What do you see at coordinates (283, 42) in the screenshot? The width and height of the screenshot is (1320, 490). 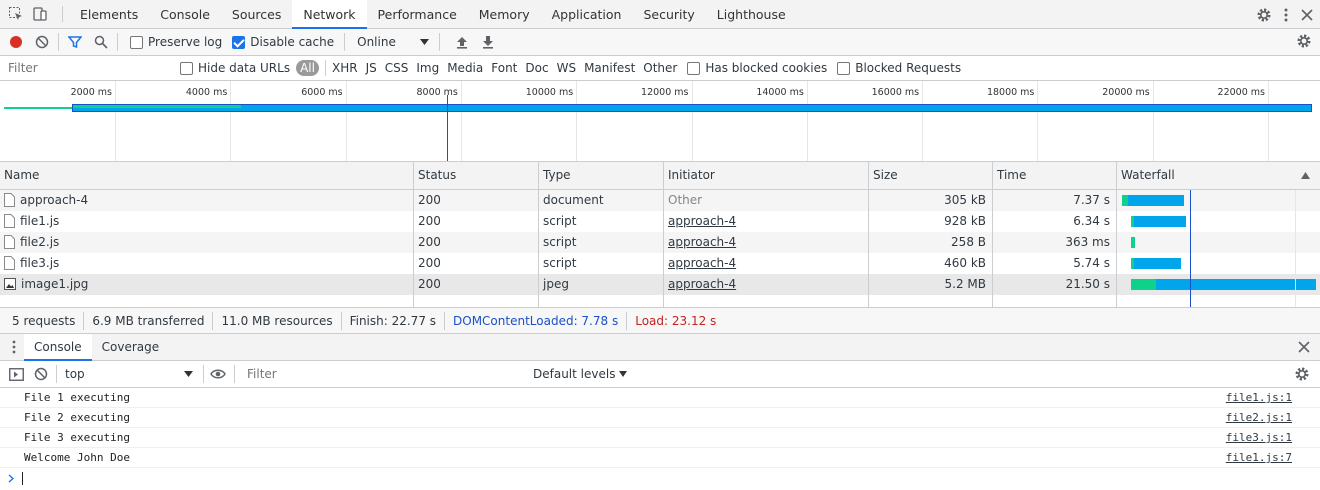 I see `disable-cache-checkbox: Disable cache` at bounding box center [283, 42].